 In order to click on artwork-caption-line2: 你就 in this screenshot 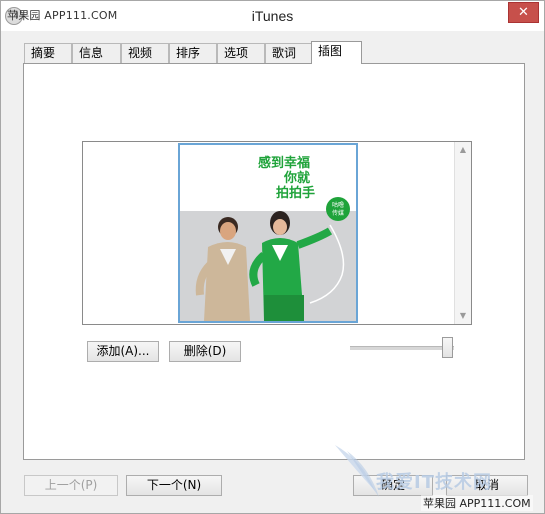, I will do `click(296, 178)`.